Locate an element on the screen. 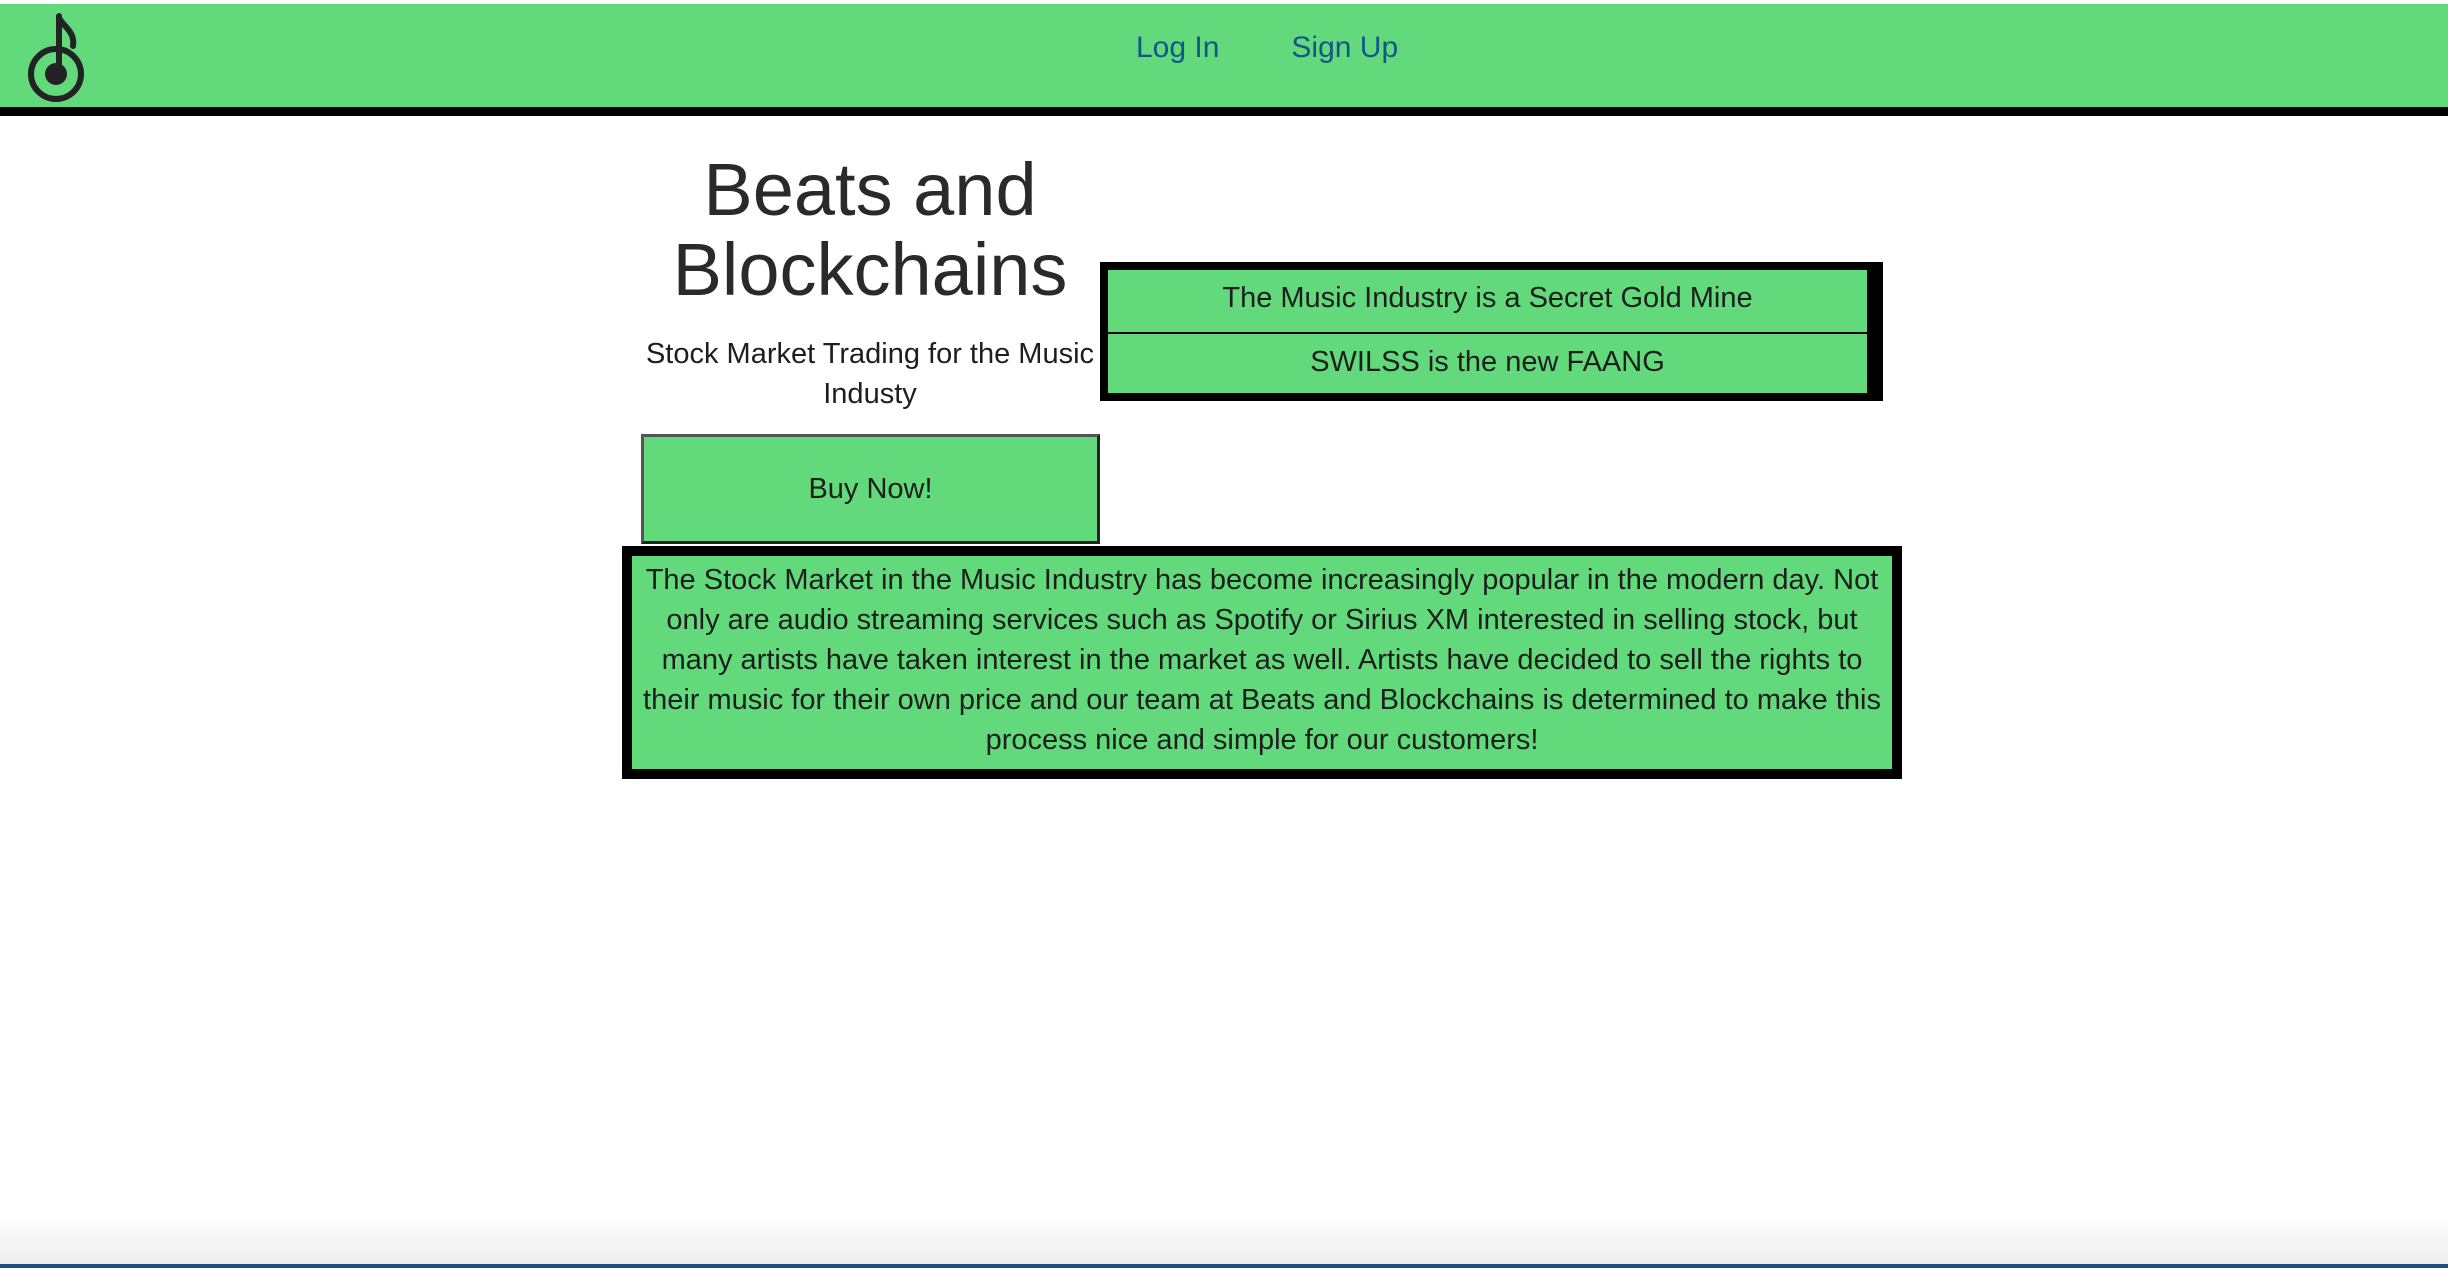 The width and height of the screenshot is (2448, 1268). buy-now-button: Buy Now! is located at coordinates (870, 489).